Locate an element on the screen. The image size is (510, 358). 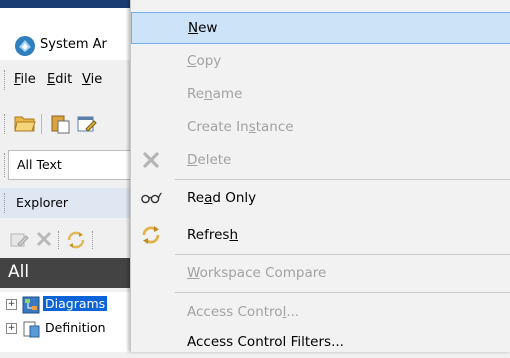
menu-item-label: Refresh is located at coordinates (212, 235).